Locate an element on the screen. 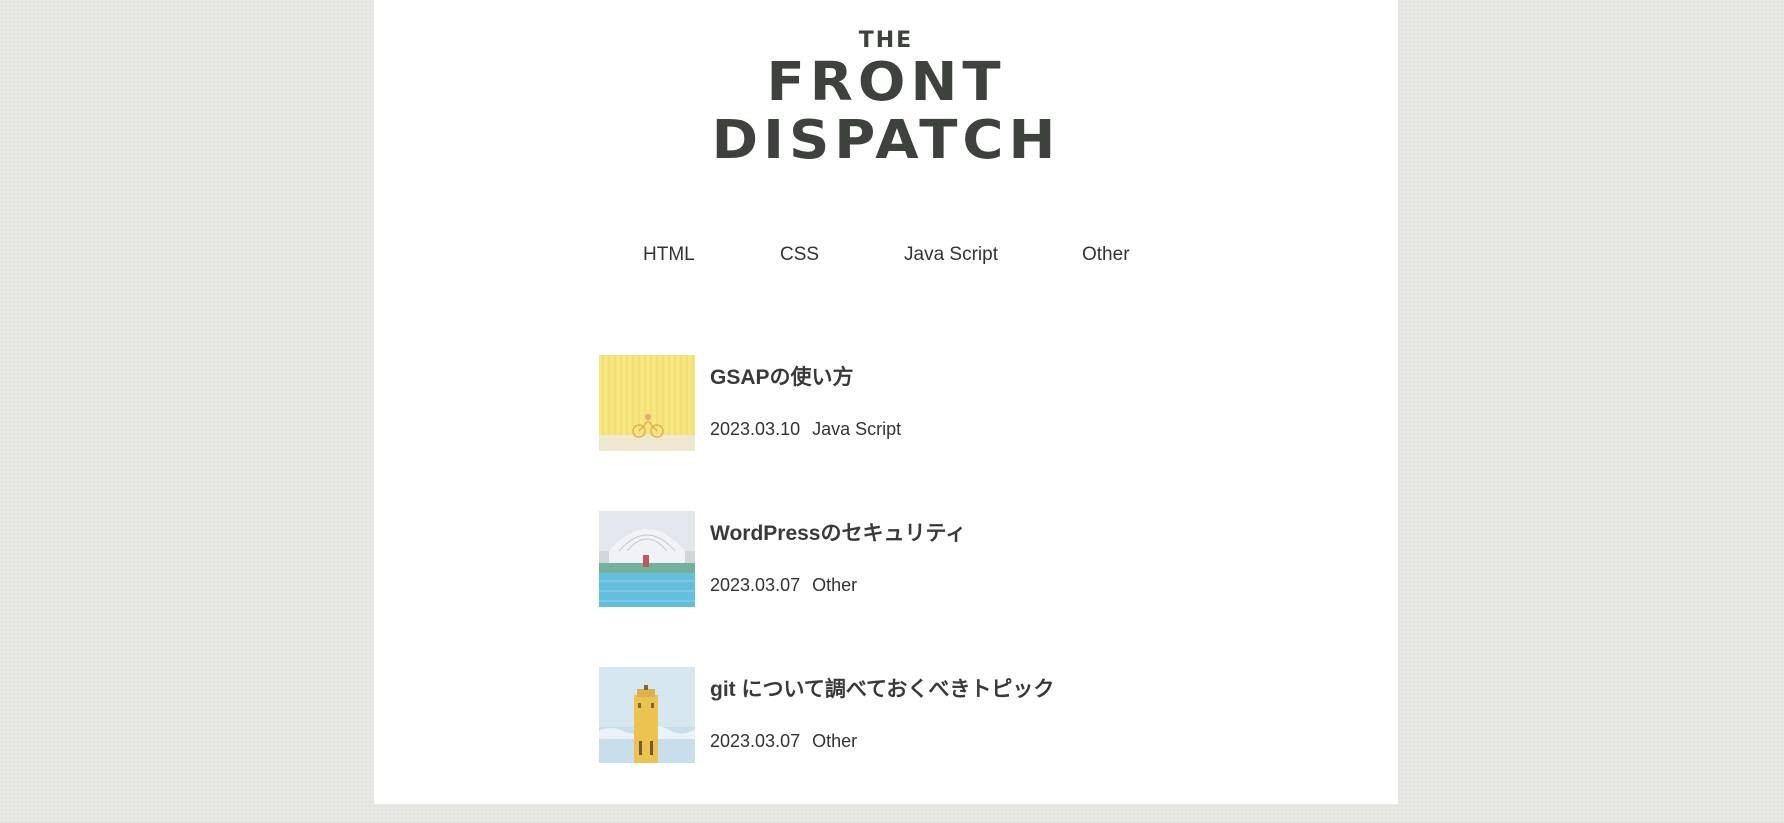 The image size is (1784, 823). nav-item-html: HTML is located at coordinates (669, 255).